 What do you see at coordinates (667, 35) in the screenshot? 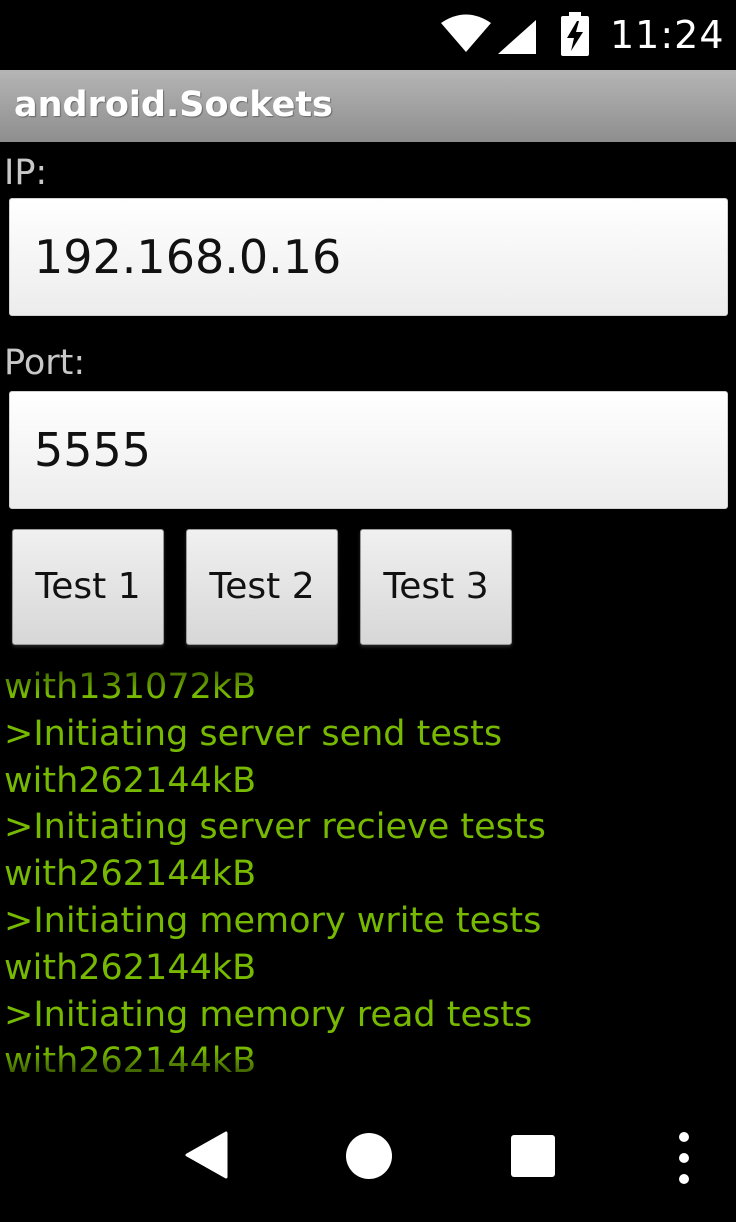
I see `status-clock: 11:24` at bounding box center [667, 35].